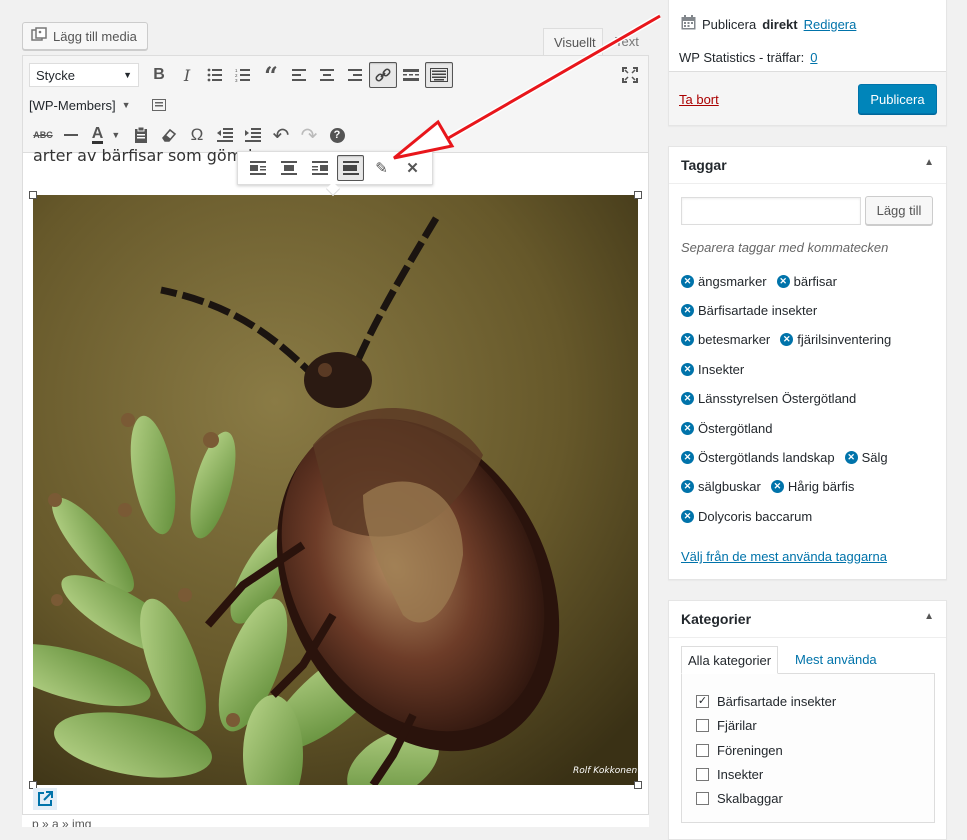  Describe the element at coordinates (874, 457) in the screenshot. I see `tag-label: Sälg` at that location.